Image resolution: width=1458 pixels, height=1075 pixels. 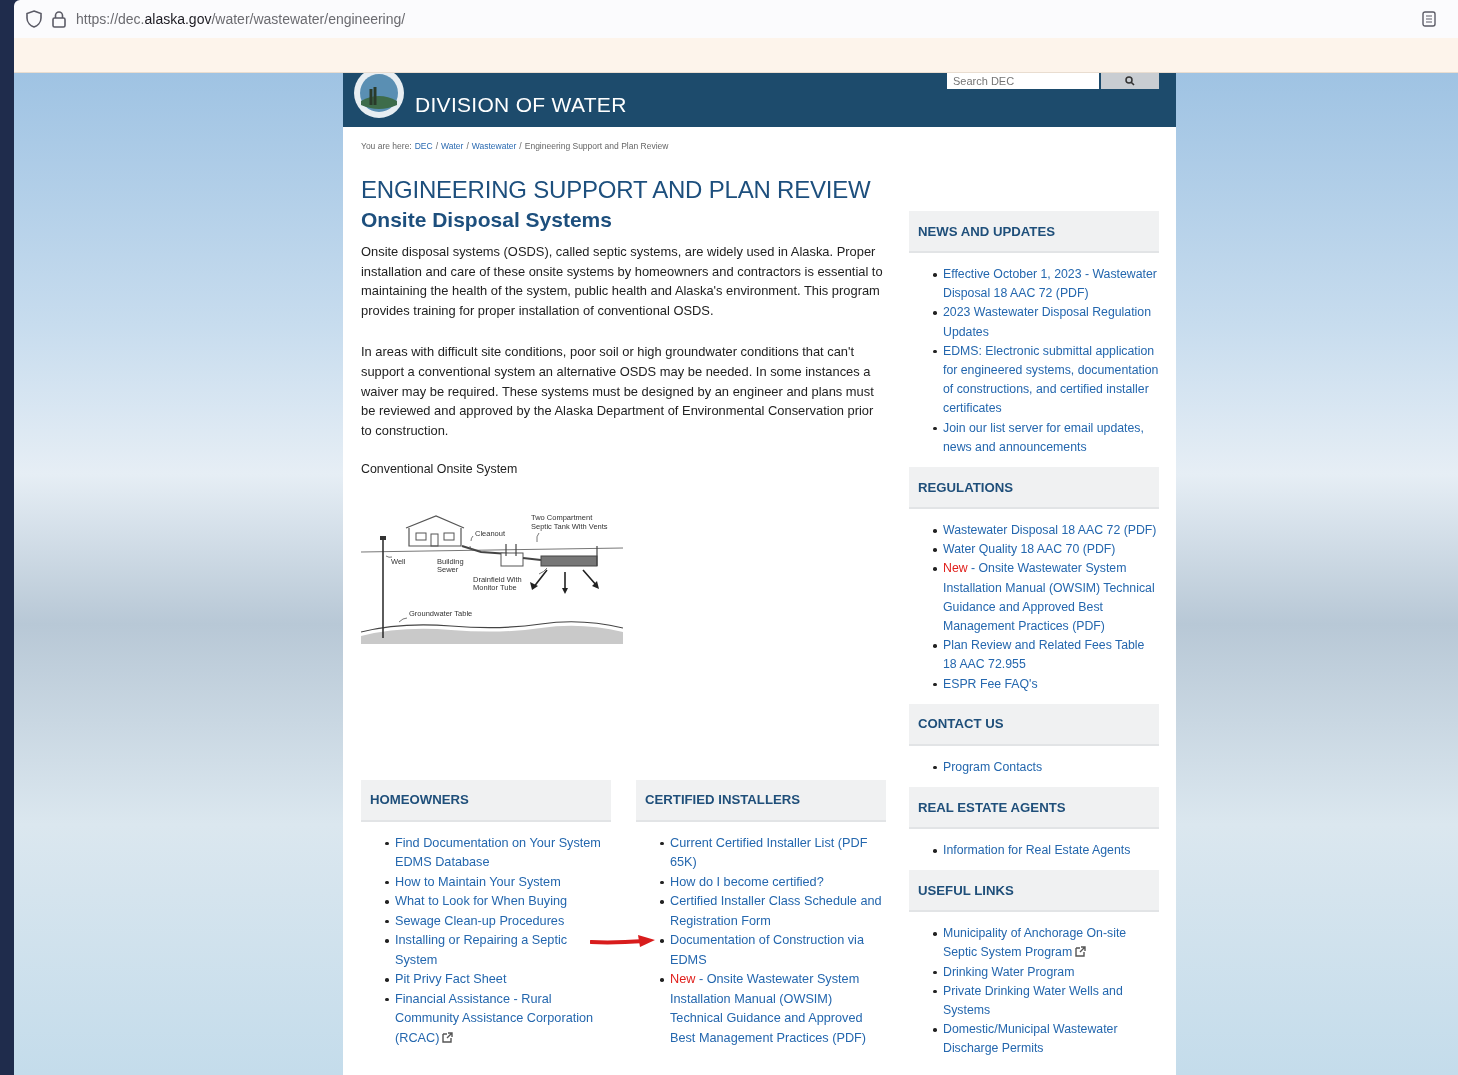 I want to click on list-link: Private Drinking Water Wells and Systems, so click(x=1045, y=1001).